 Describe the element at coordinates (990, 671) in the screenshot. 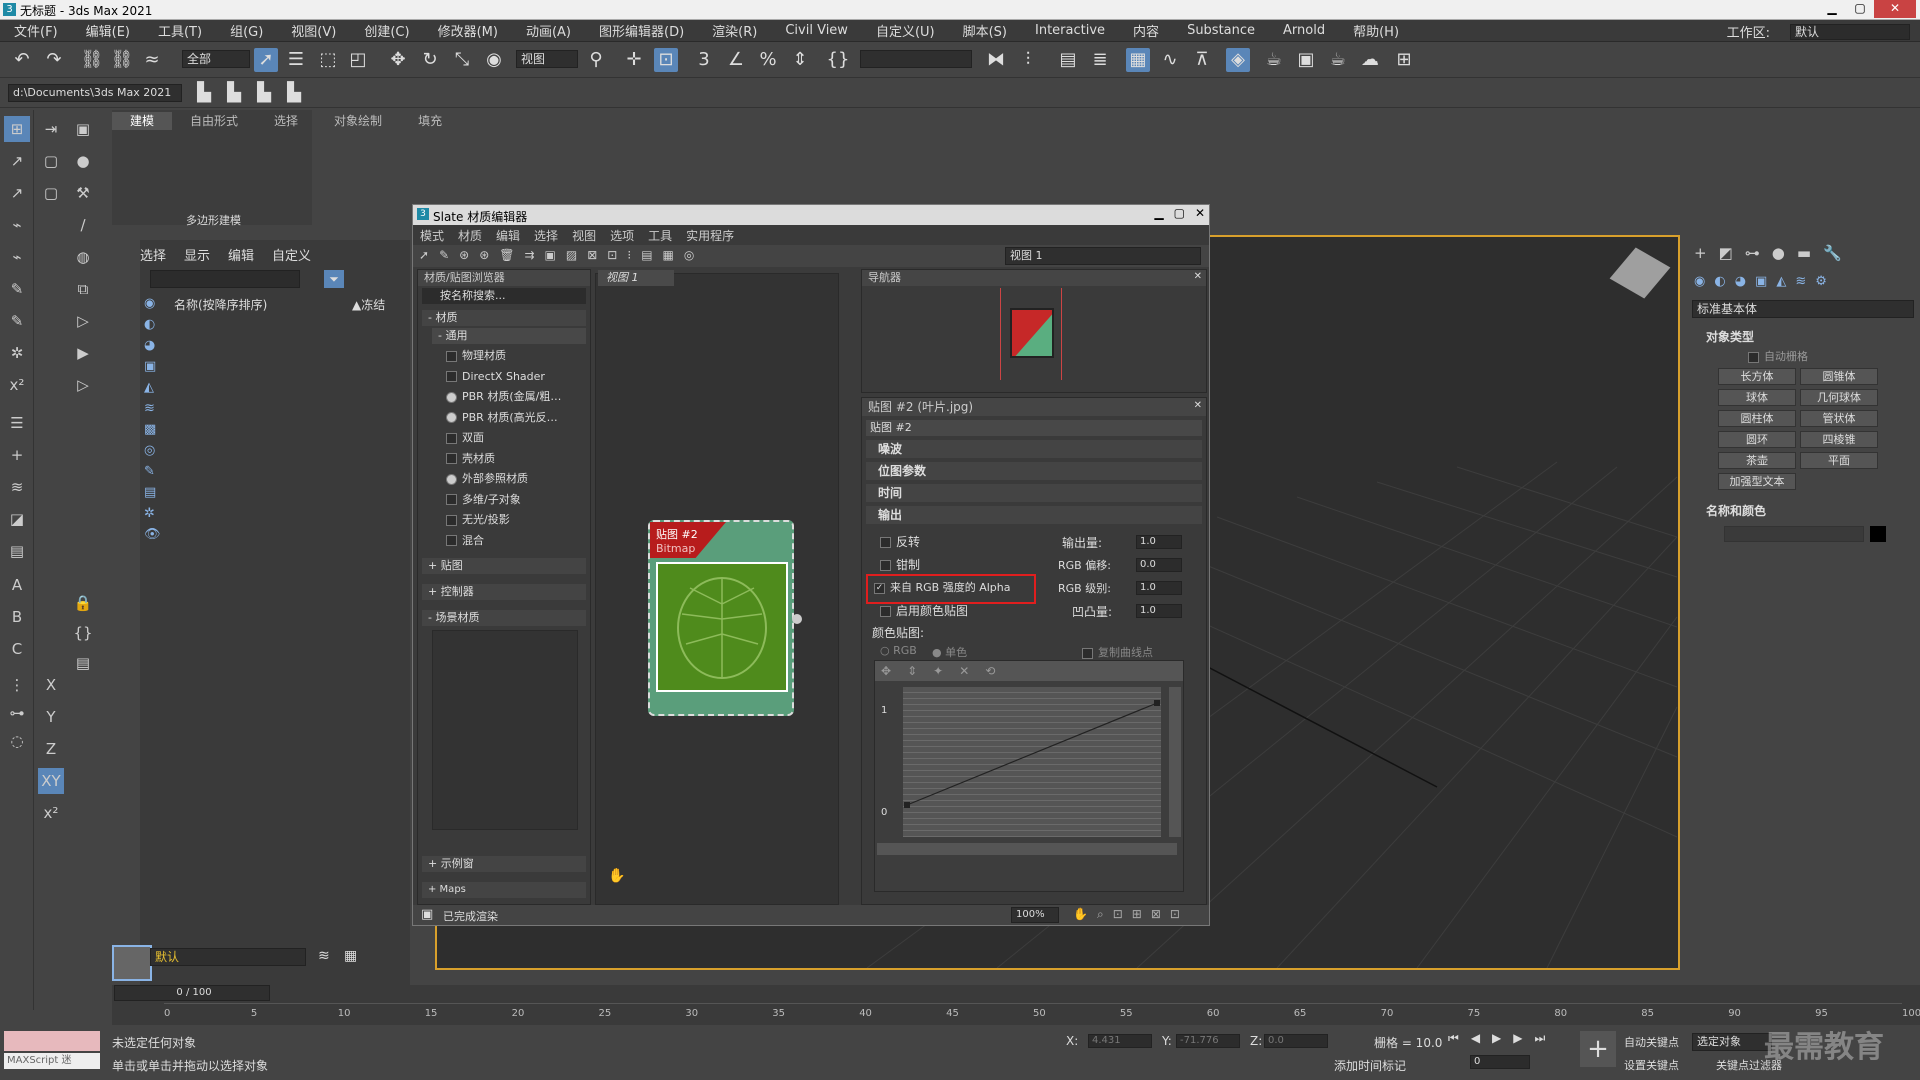

I see `curve-reset-icon: ⟲` at that location.